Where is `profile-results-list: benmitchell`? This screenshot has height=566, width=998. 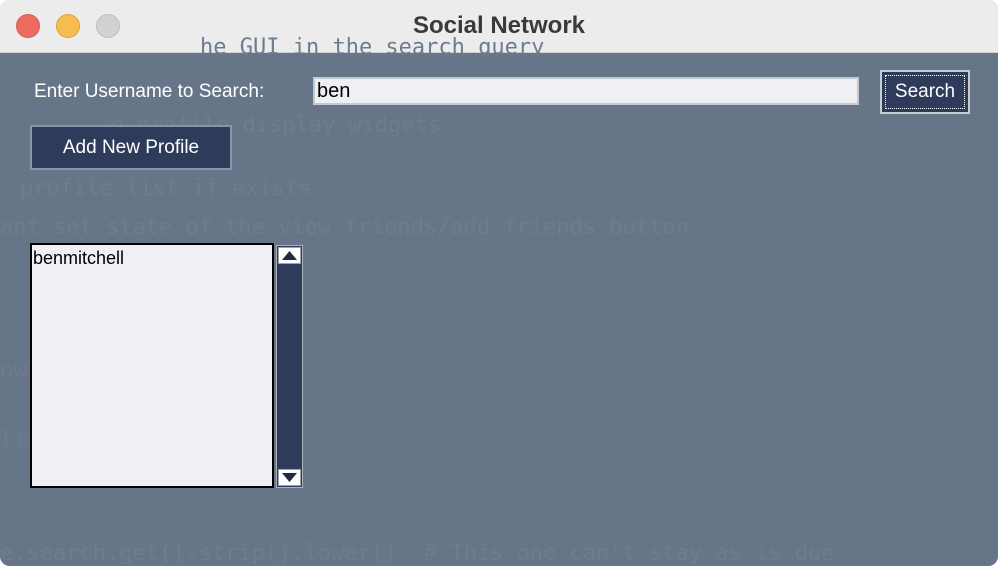
profile-results-list: benmitchell is located at coordinates (152, 365).